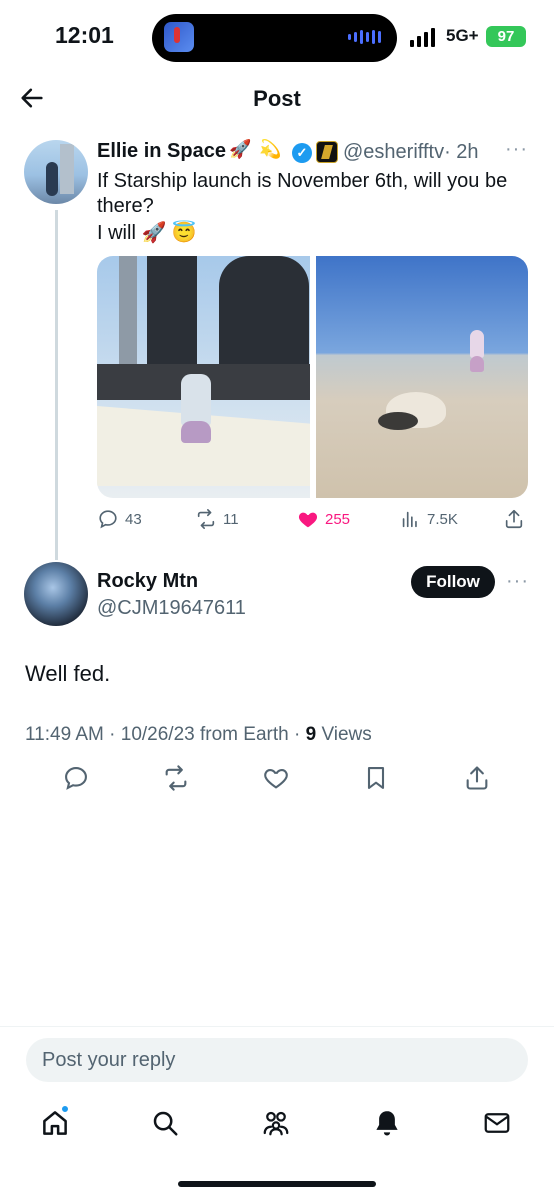 The image size is (554, 1200). Describe the element at coordinates (56, 594) in the screenshot. I see `avatar-rocky` at that location.